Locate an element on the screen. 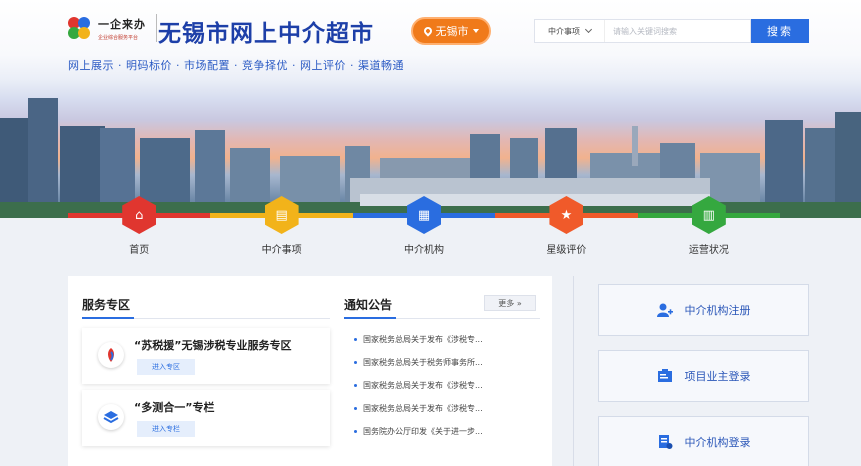 This screenshot has width=861, height=466. main-nav: ⌂ 首页 ▤ 中介事项 ▦ 中介机构 ★ 星级评价 ▥ 运营状况 is located at coordinates (424, 227).